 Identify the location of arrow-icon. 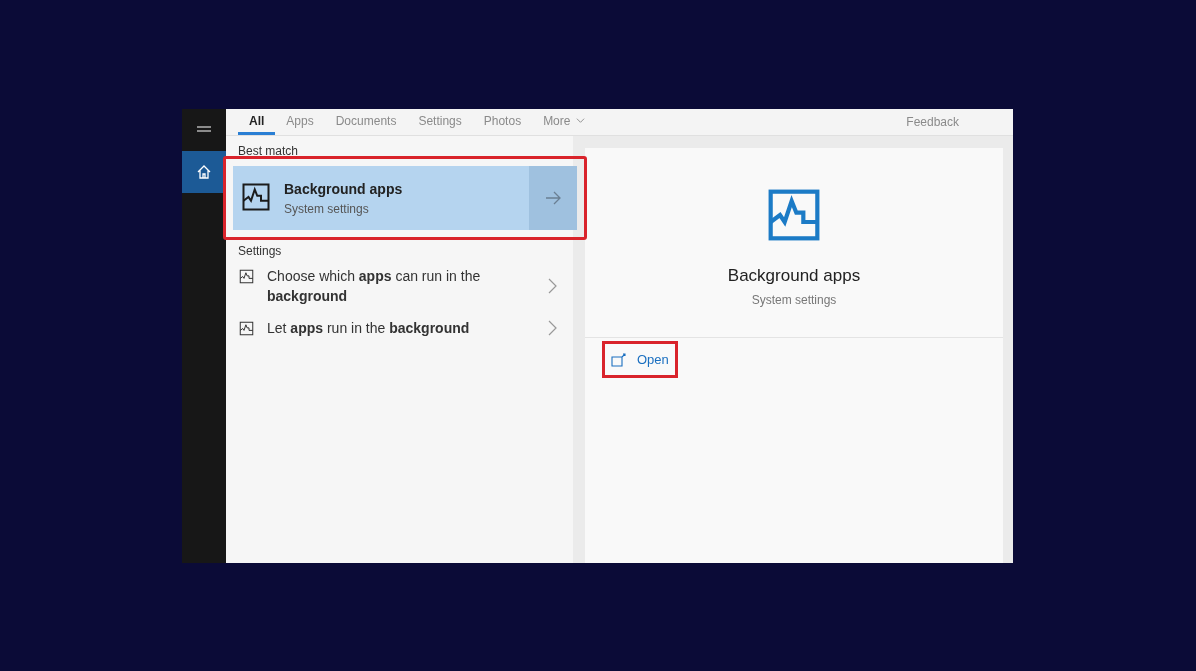
(553, 198).